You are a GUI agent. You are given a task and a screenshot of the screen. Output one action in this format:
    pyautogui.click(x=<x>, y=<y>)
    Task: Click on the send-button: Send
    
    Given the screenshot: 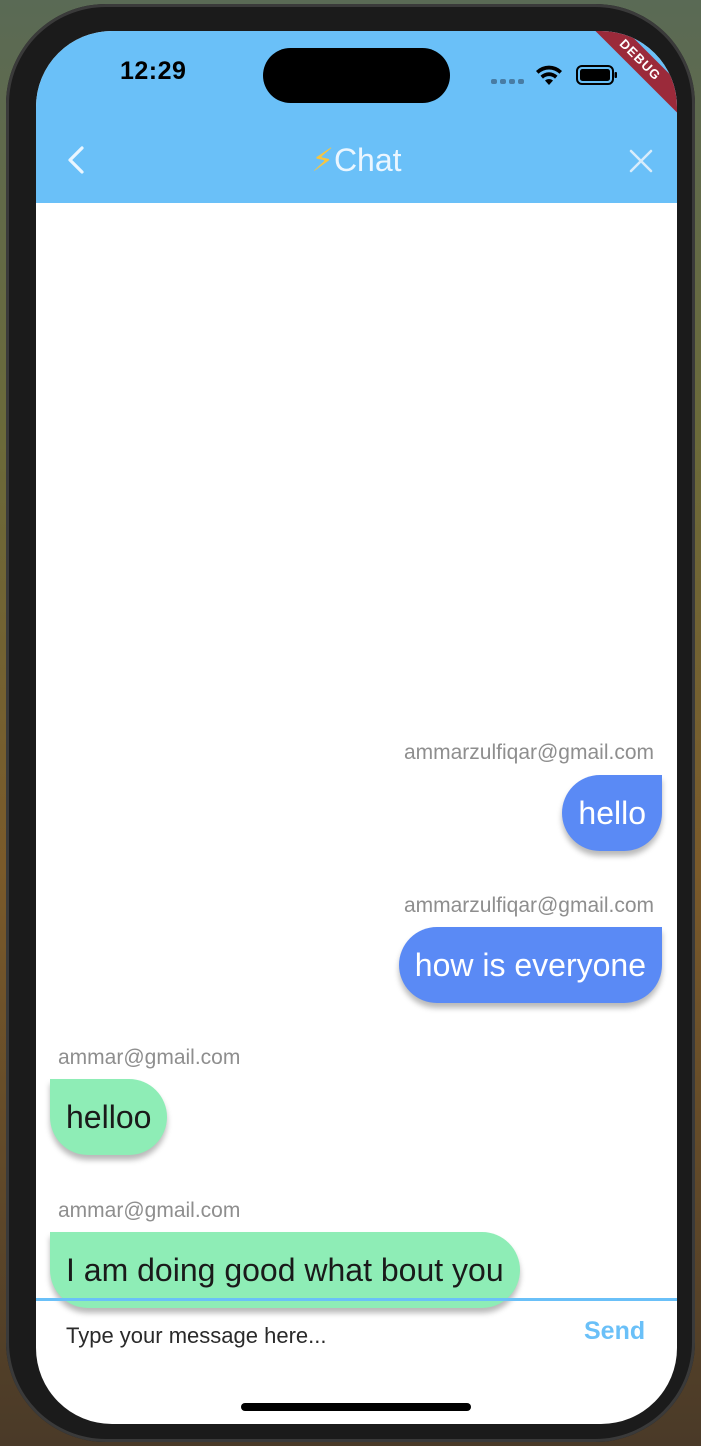 What is the action you would take?
    pyautogui.click(x=614, y=1331)
    